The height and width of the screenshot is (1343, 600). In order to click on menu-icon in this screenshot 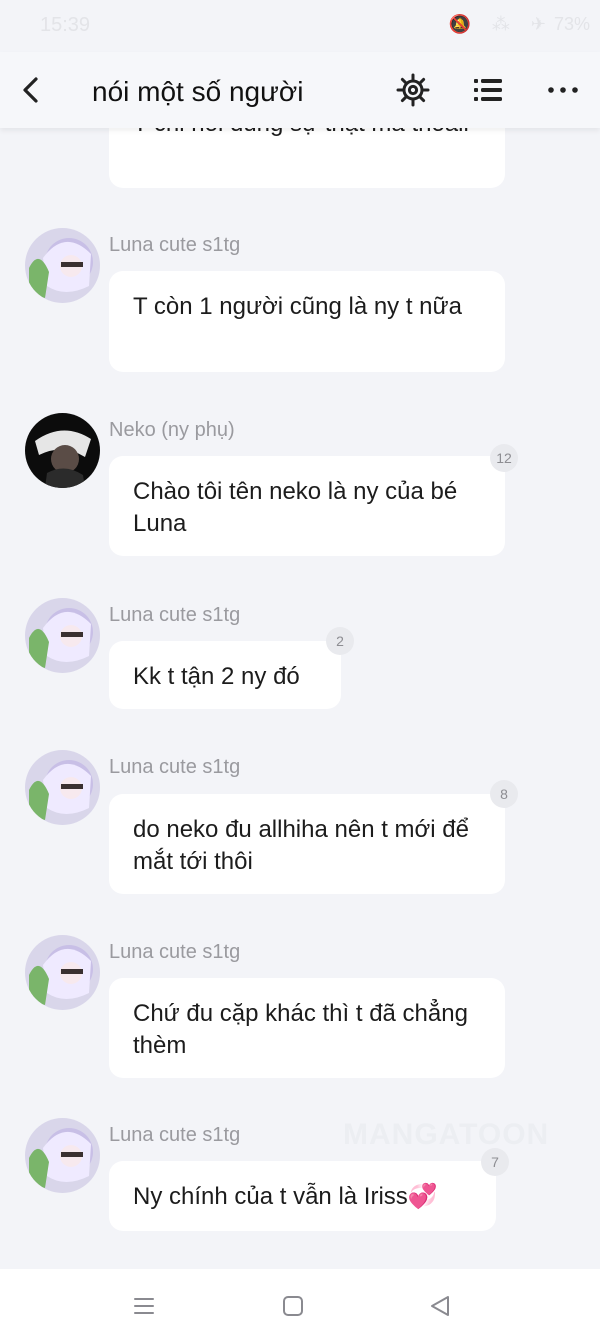, I will do `click(144, 1306)`.